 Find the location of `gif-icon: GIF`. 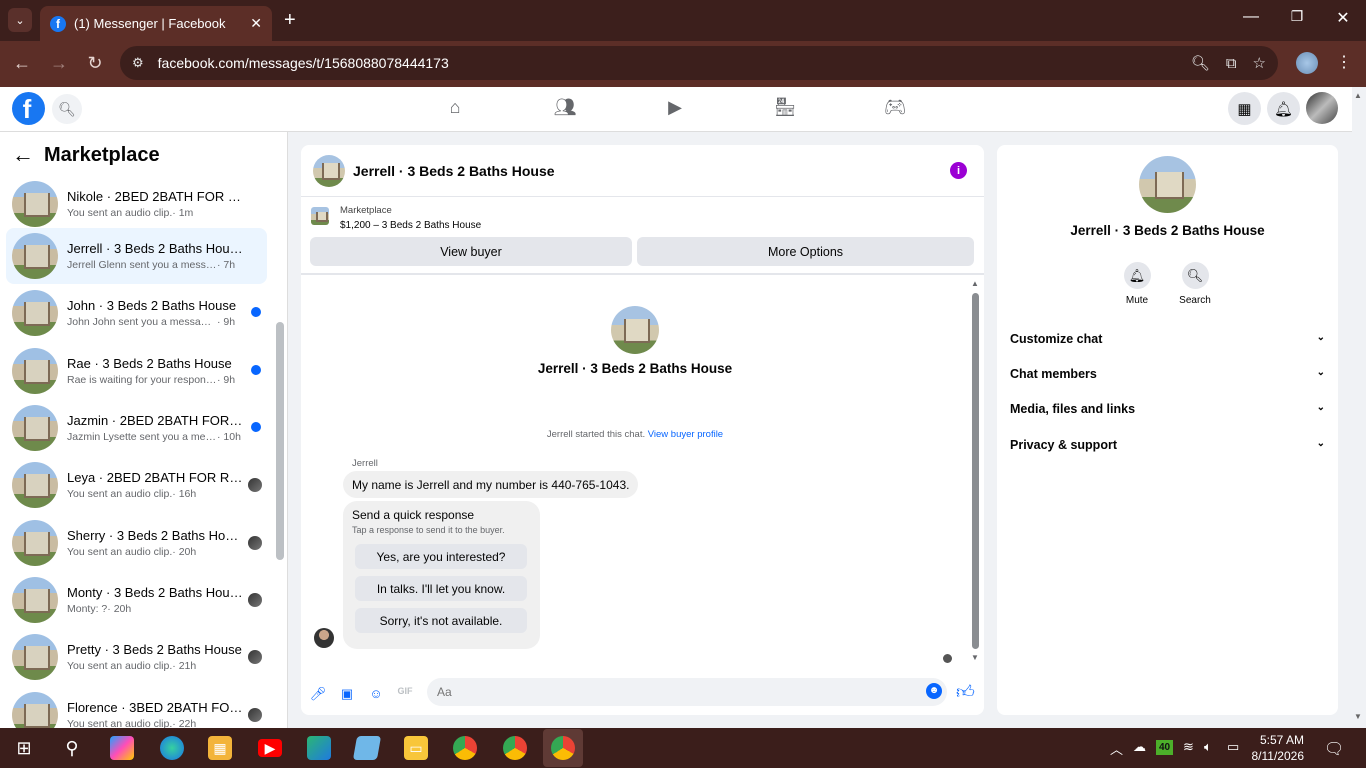

gif-icon: GIF is located at coordinates (405, 694).